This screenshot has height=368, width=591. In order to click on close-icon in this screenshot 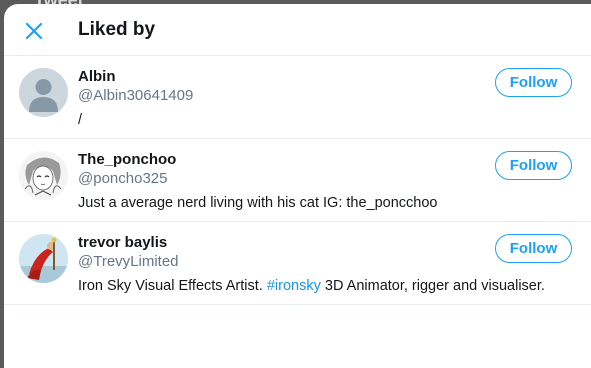, I will do `click(34, 31)`.